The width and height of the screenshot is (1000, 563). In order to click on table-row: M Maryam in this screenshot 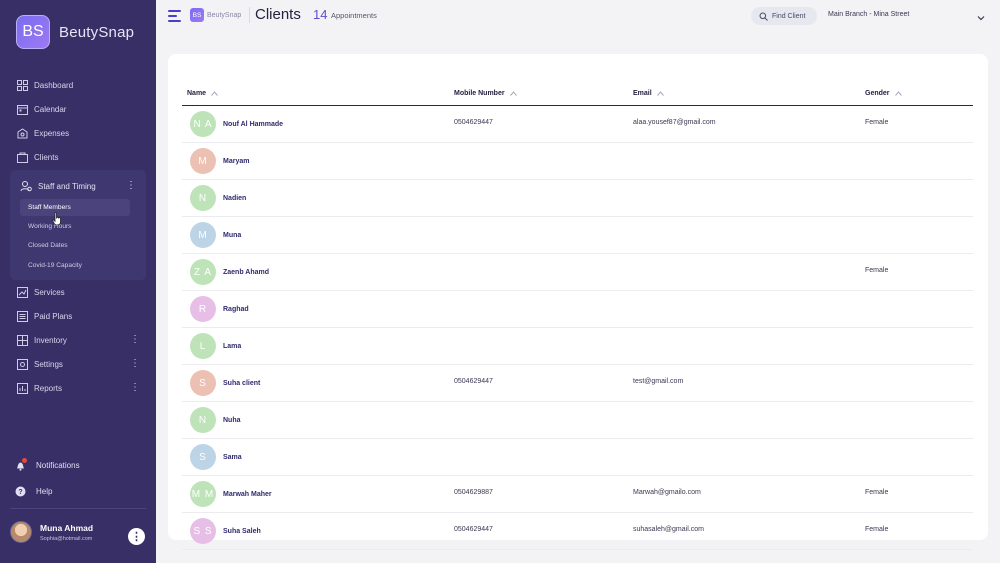, I will do `click(577, 161)`.